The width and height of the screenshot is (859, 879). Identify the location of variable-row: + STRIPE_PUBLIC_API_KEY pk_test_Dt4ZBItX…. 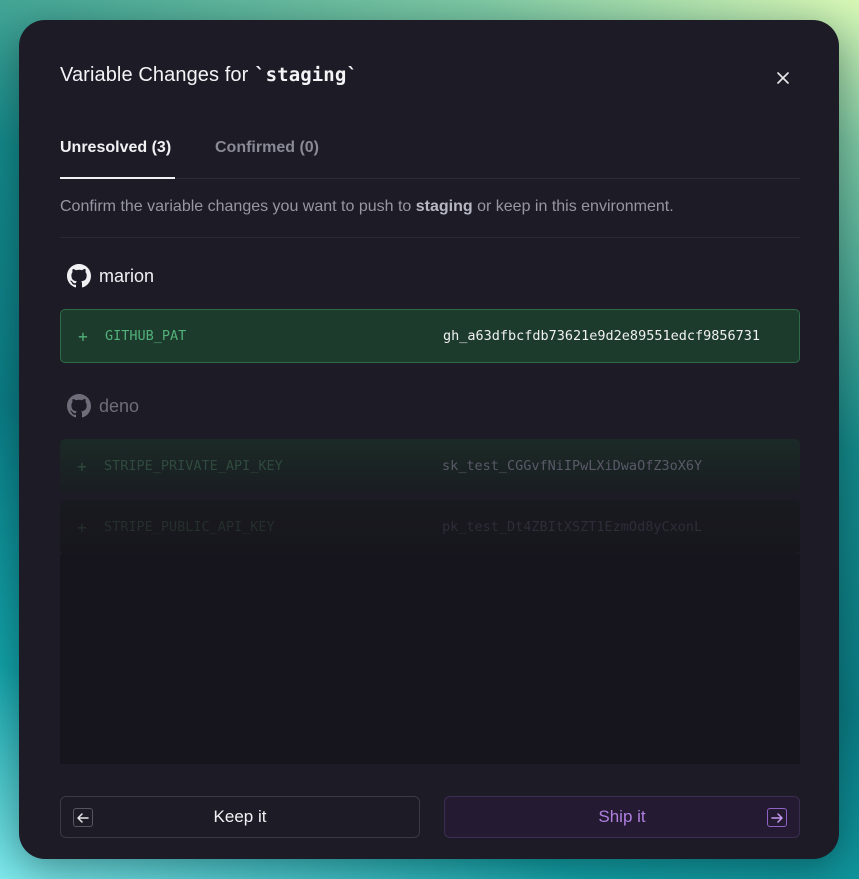
(430, 527).